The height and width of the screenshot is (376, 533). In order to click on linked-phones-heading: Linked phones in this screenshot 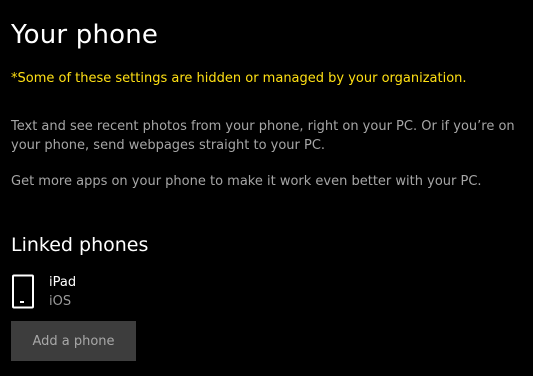, I will do `click(80, 245)`.